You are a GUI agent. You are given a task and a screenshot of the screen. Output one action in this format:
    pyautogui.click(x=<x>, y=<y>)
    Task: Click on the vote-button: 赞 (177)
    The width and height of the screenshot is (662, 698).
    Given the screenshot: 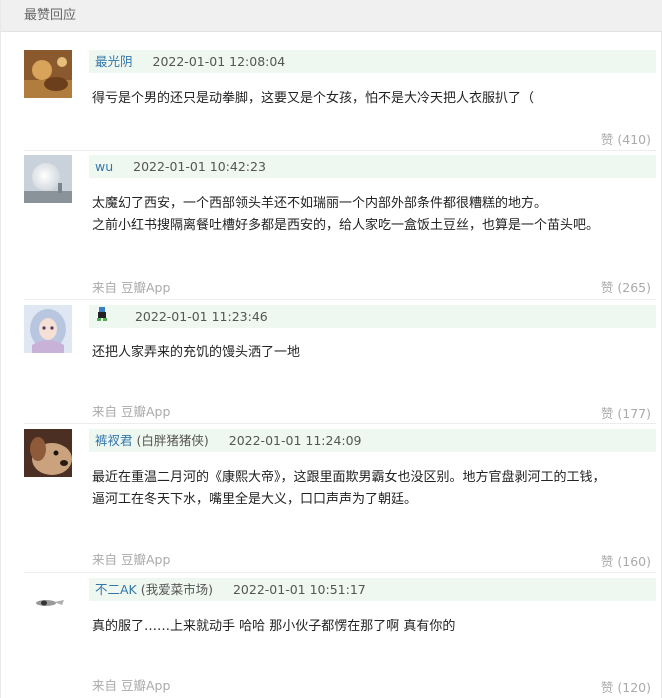 What is the action you would take?
    pyautogui.click(x=626, y=412)
    